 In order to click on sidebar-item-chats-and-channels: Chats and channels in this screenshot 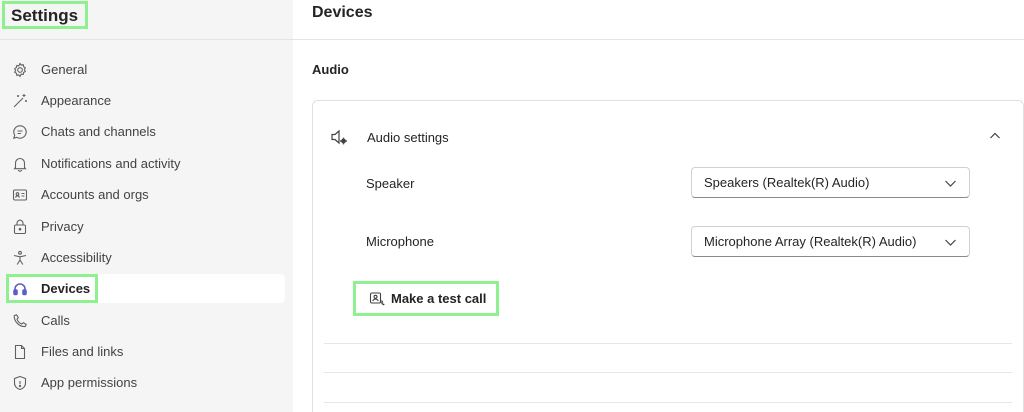, I will do `click(145, 131)`.